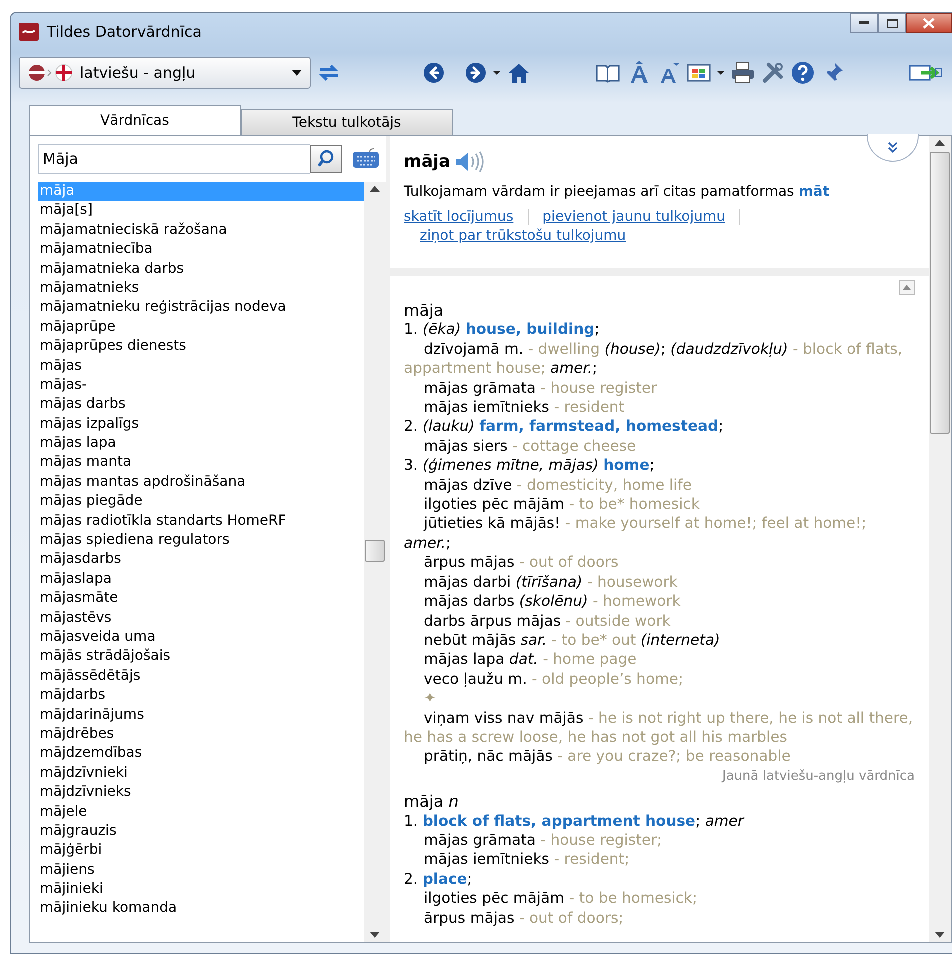 The height and width of the screenshot is (958, 952). Describe the element at coordinates (135, 120) in the screenshot. I see `tab: Vārdnīcas` at that location.